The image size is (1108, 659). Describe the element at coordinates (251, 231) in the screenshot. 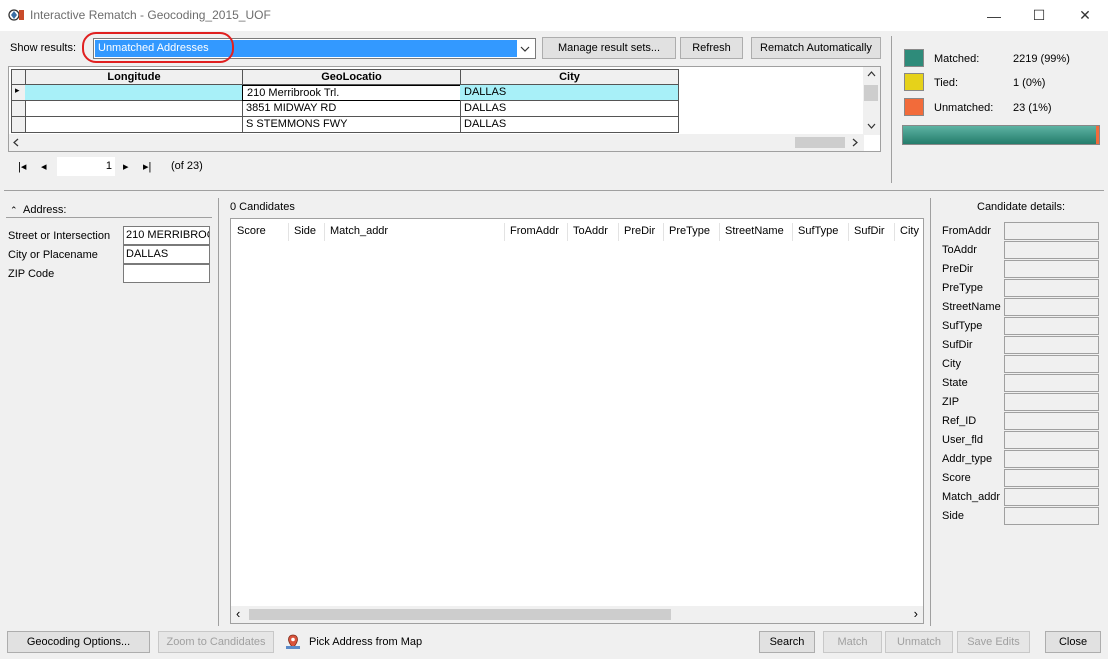

I see `column-header-score: Score` at that location.